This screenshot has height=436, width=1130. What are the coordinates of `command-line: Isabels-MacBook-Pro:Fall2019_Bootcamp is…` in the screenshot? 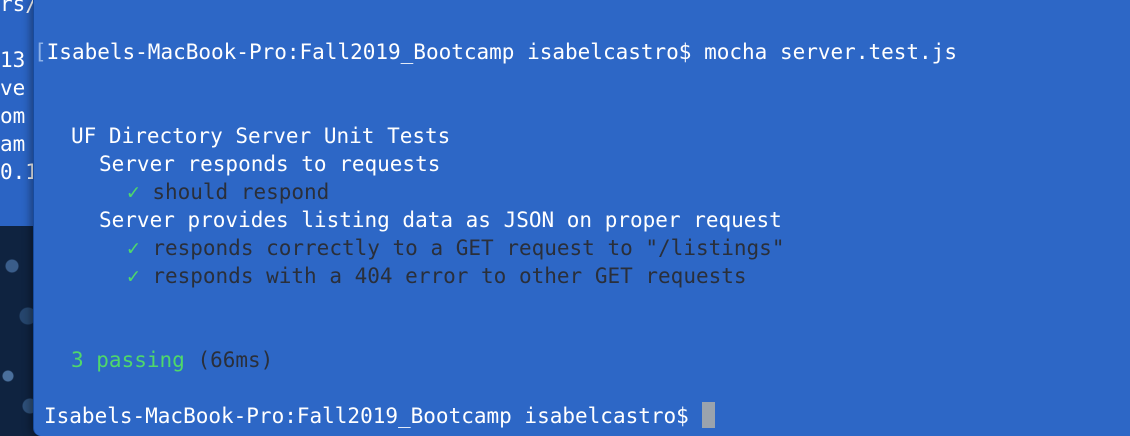 It's located at (380, 416).